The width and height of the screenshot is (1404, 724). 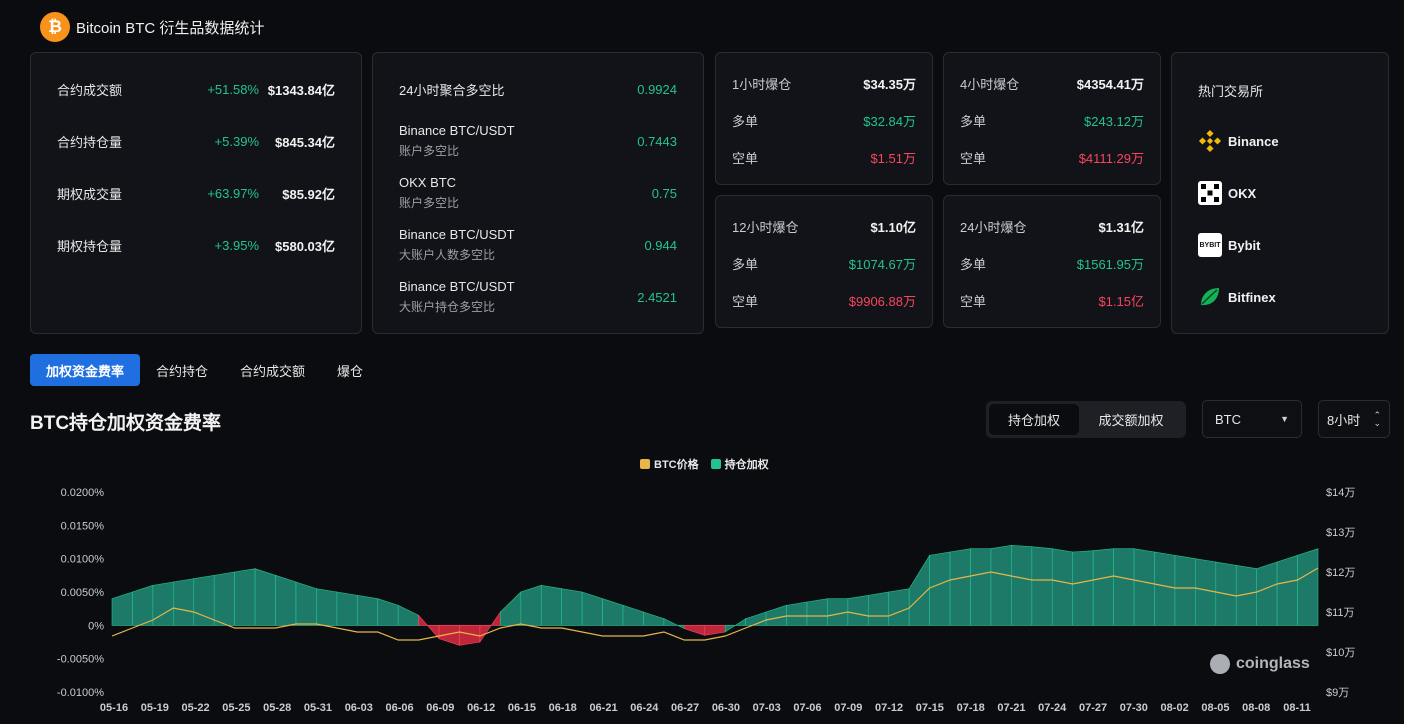 I want to click on legend-label-price: BTC价格, so click(x=676, y=464).